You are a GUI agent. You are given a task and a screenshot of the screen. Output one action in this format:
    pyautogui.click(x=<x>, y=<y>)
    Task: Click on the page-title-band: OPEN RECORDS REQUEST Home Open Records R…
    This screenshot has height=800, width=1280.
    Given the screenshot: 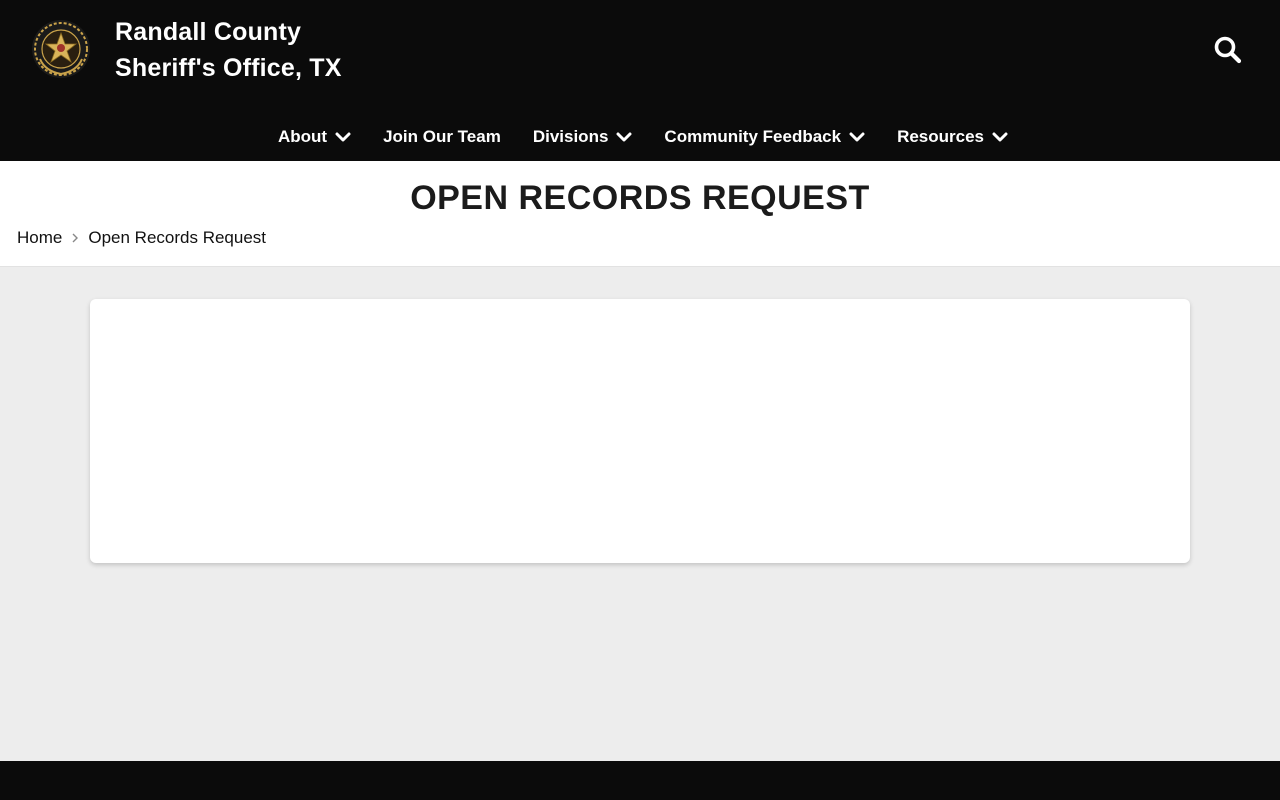 What is the action you would take?
    pyautogui.click(x=640, y=214)
    